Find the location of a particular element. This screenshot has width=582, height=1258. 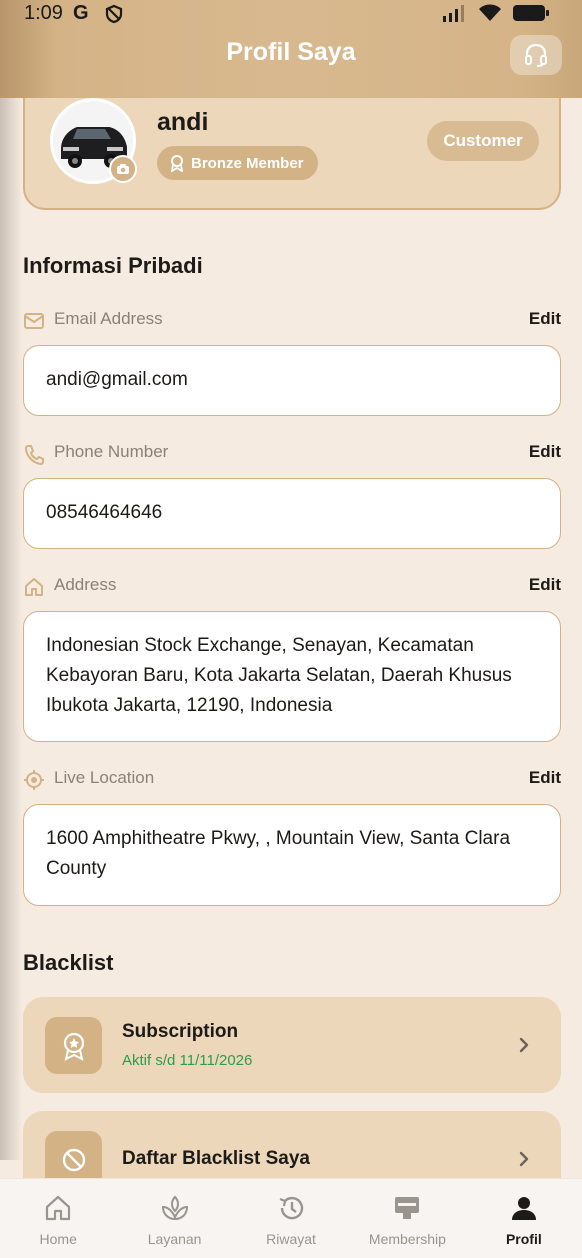

phone-label: Phone Number is located at coordinates (111, 451).